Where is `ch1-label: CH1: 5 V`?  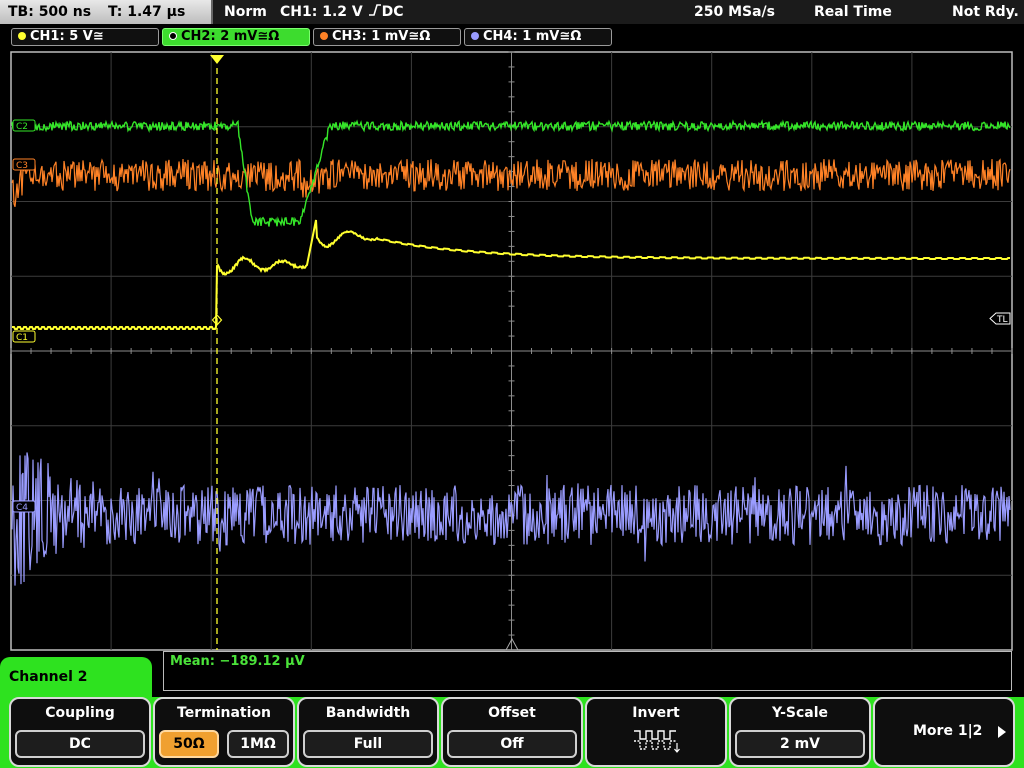
ch1-label: CH1: 5 V is located at coordinates (61, 36).